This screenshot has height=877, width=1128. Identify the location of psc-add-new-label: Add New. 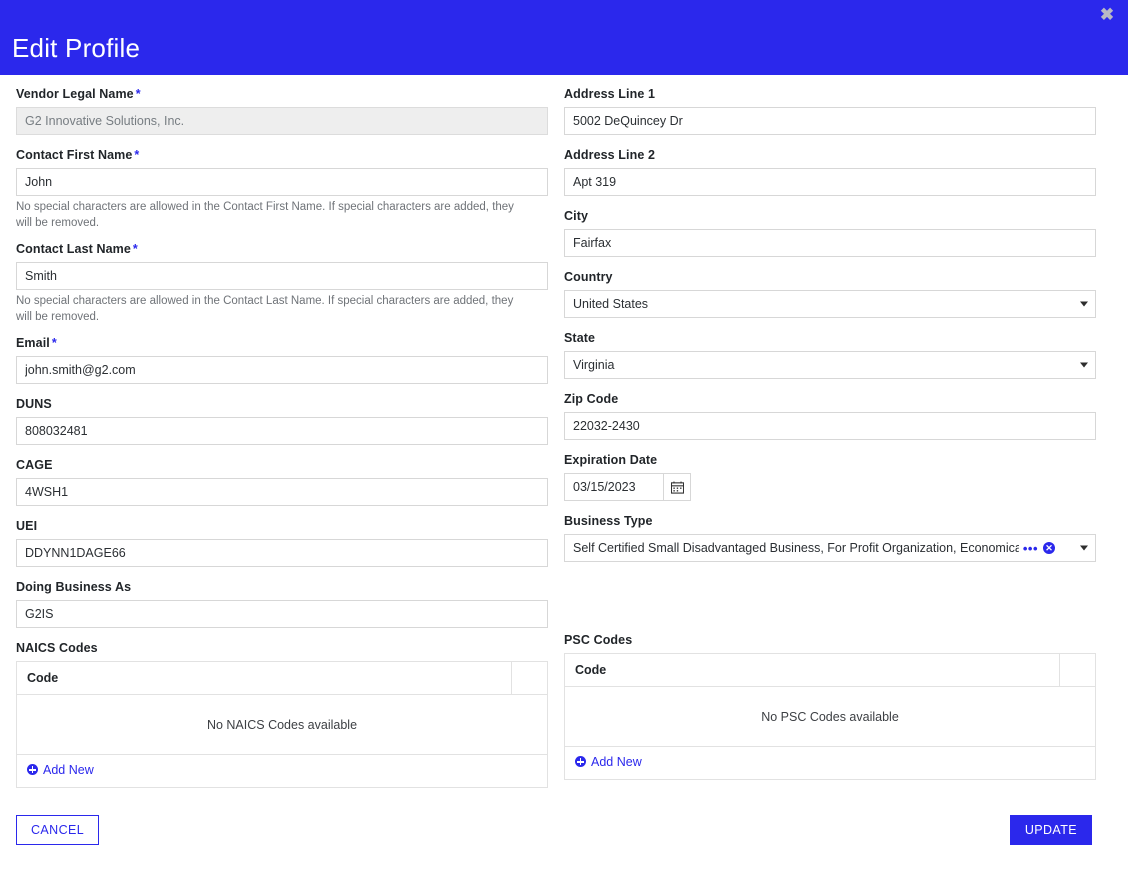
(616, 761).